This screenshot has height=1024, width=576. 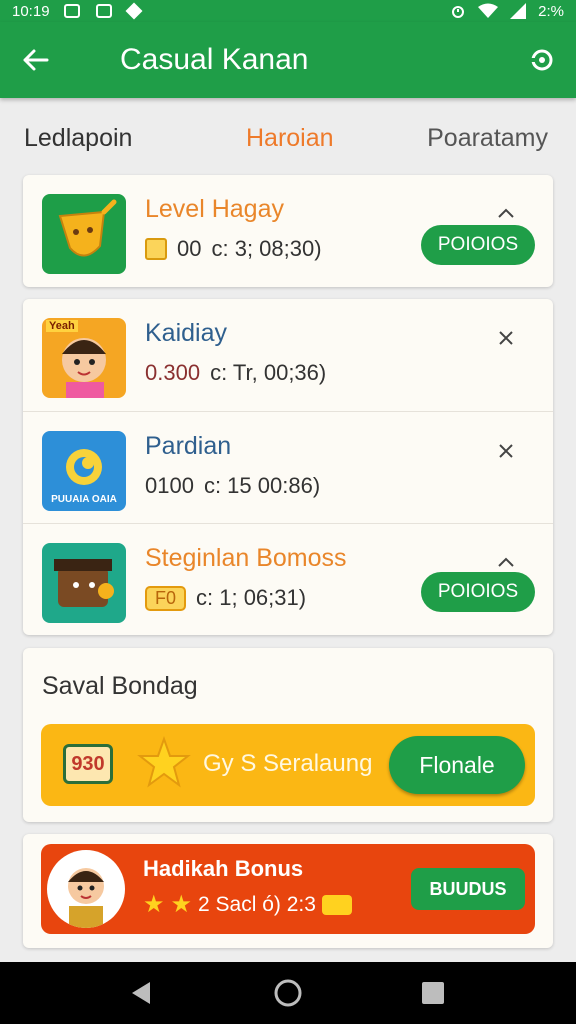 I want to click on kaidiay-app-icon: Yeah, so click(x=84, y=358).